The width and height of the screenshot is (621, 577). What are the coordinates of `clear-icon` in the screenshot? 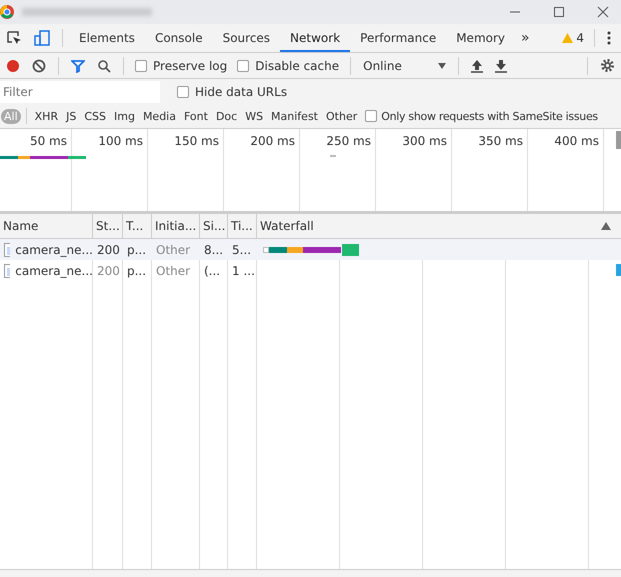 It's located at (39, 65).